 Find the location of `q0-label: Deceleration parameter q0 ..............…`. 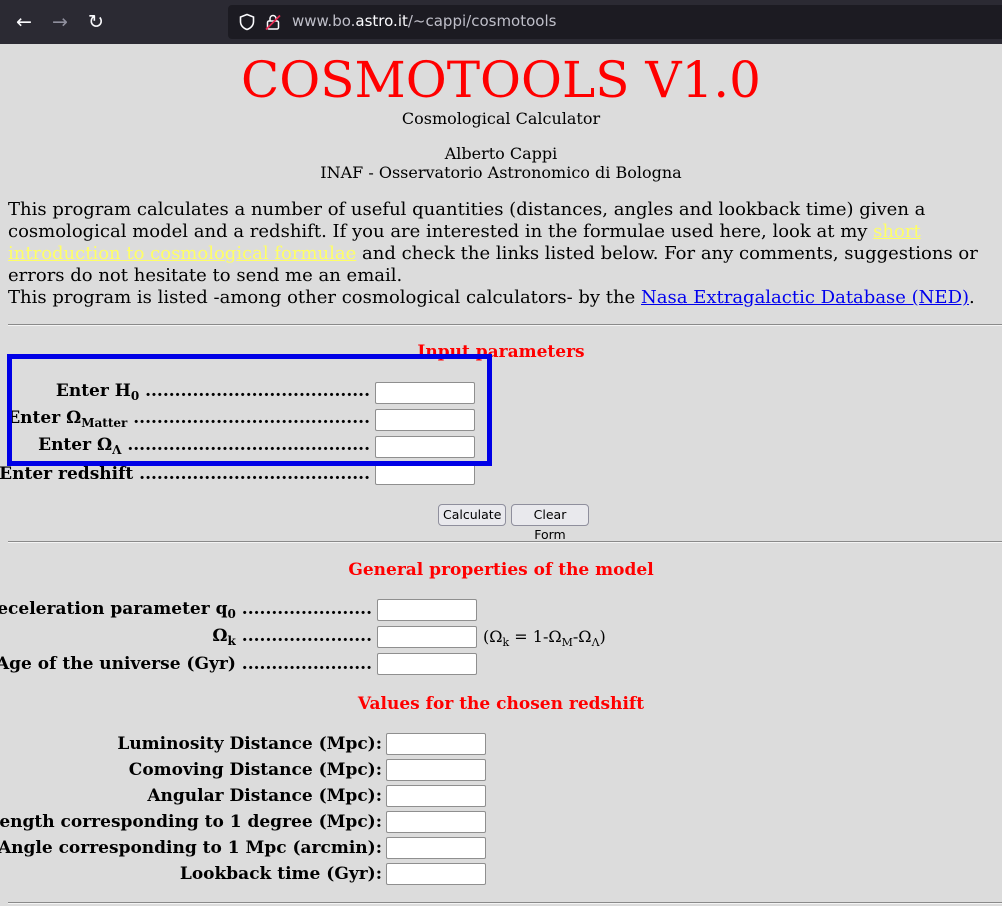

q0-label: Deceleration parameter q0 ..............… is located at coordinates (186, 610).